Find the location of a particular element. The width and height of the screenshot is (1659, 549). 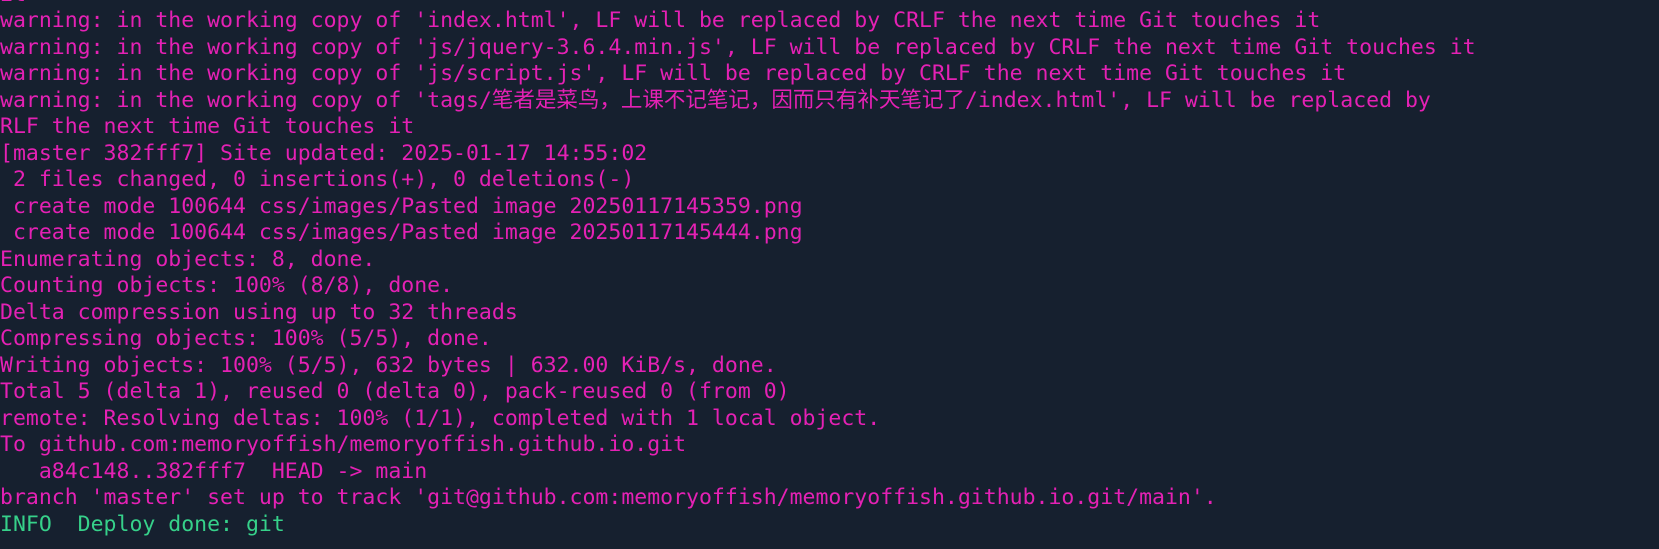

terminal-line: Enumerating objects: 8, done. is located at coordinates (188, 259).